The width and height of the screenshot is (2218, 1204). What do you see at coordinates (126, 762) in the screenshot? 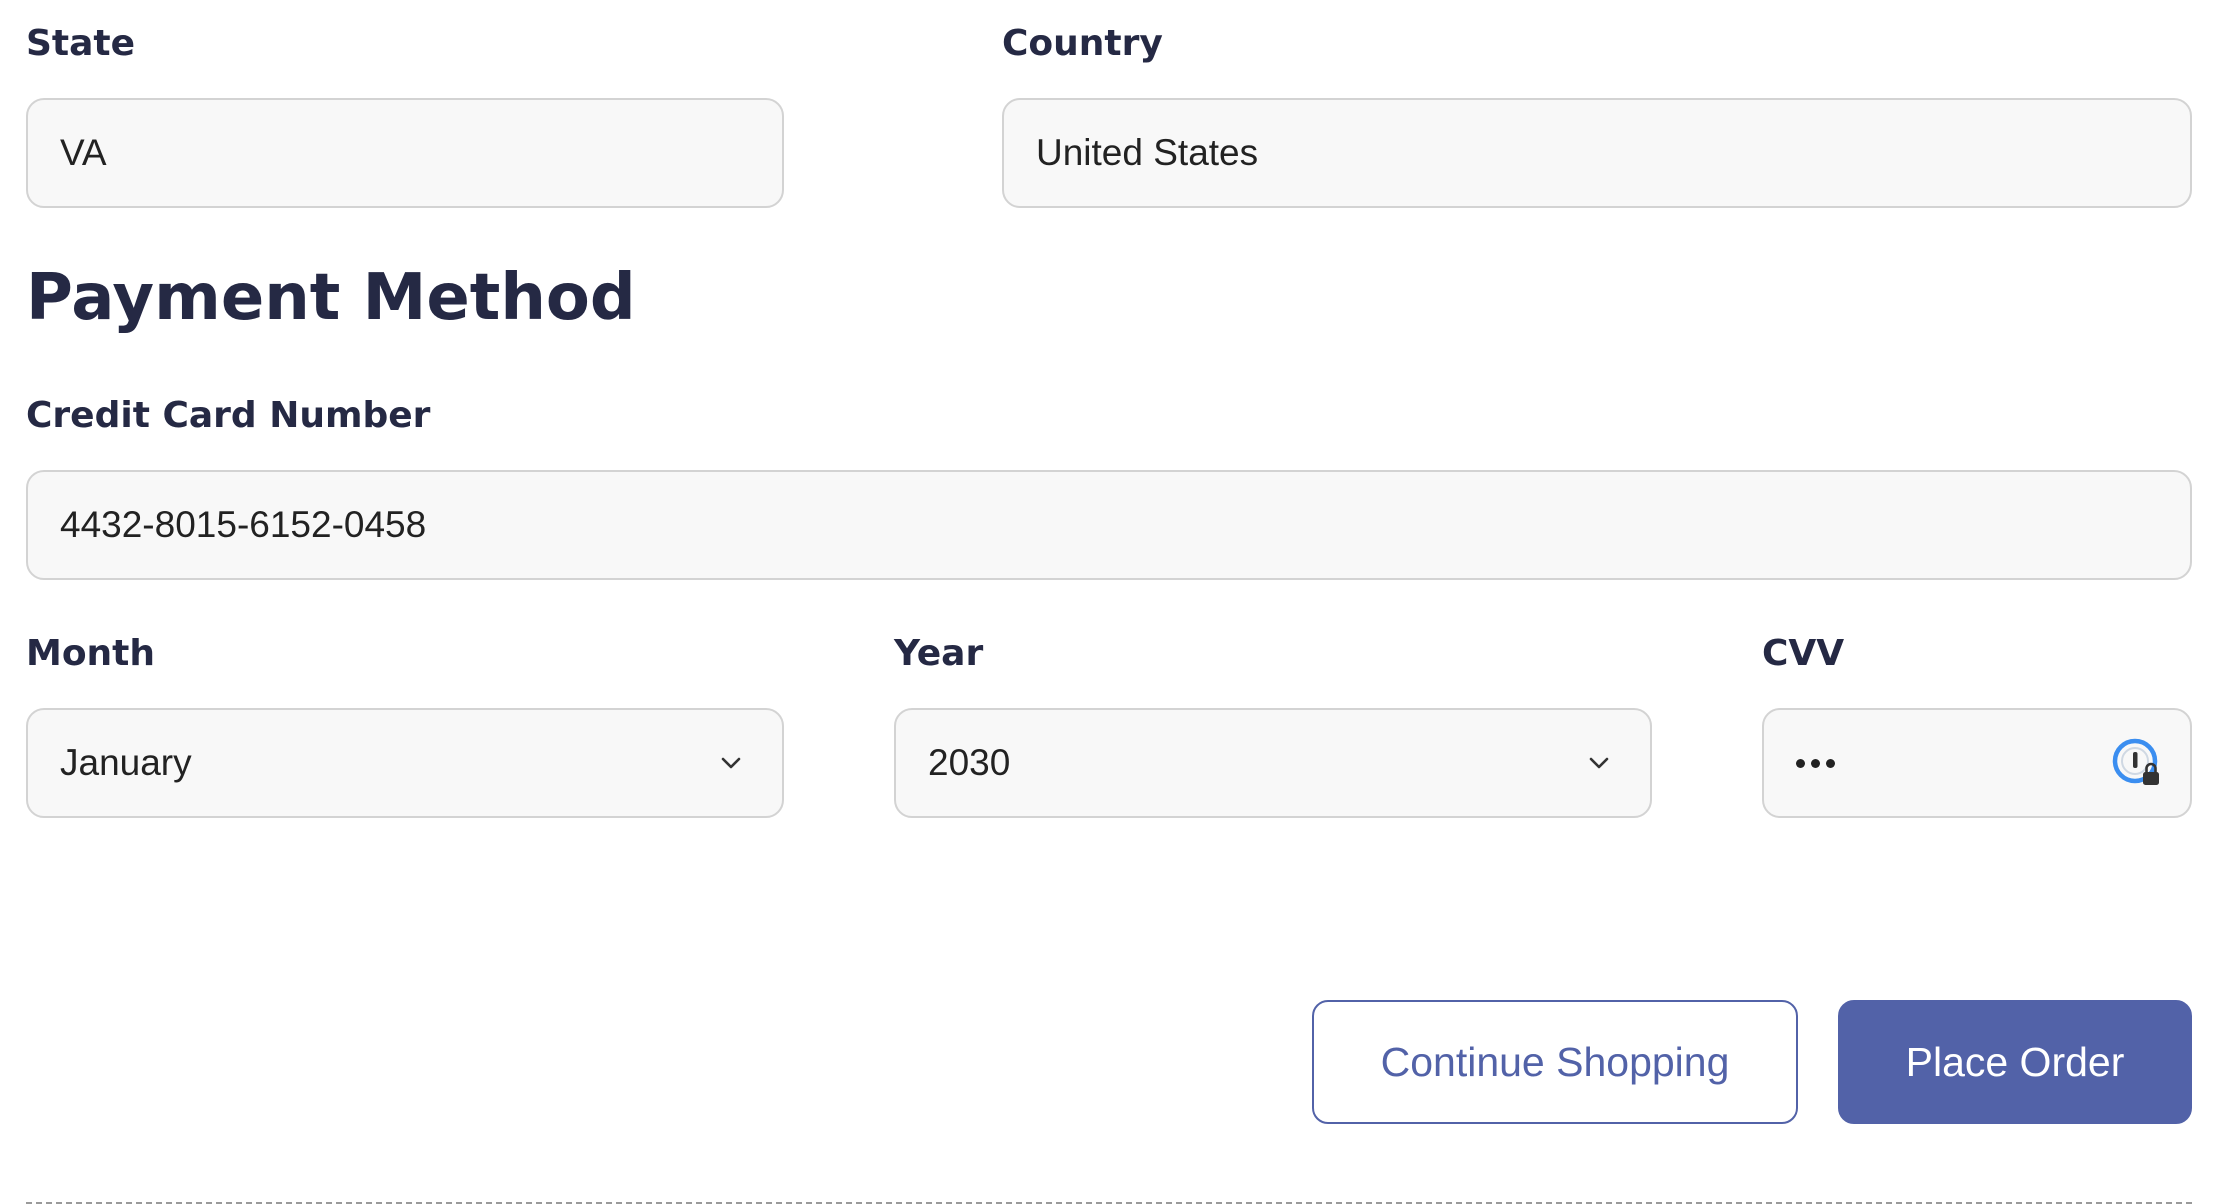
I see `month-value: January` at bounding box center [126, 762].